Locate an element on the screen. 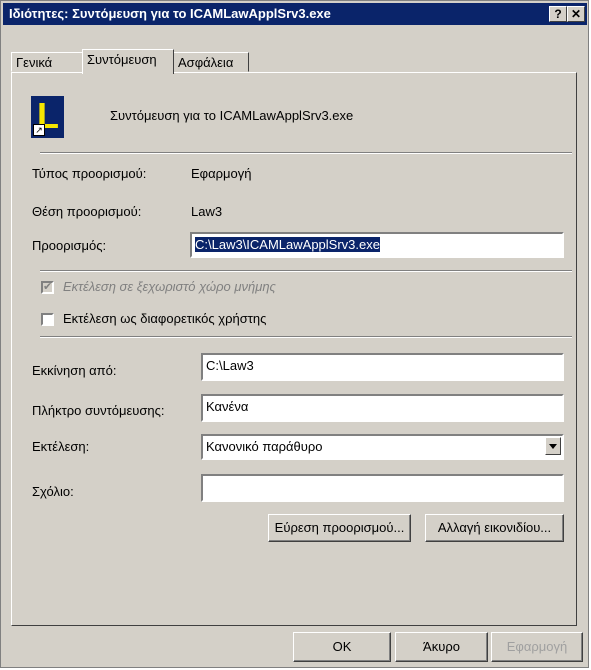  run-as-user-checkbox is located at coordinates (47, 319).